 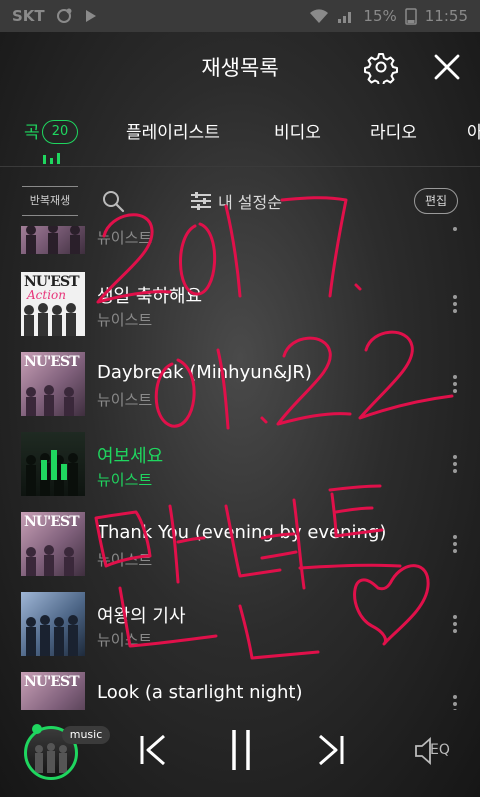 What do you see at coordinates (86, 735) in the screenshot?
I see `app-badge: music` at bounding box center [86, 735].